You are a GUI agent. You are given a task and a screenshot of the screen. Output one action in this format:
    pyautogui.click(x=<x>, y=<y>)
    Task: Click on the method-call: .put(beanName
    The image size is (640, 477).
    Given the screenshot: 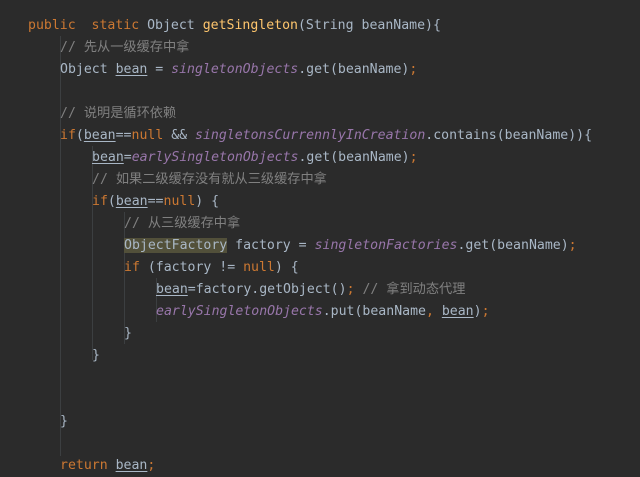 What is the action you would take?
    pyautogui.click(x=374, y=311)
    